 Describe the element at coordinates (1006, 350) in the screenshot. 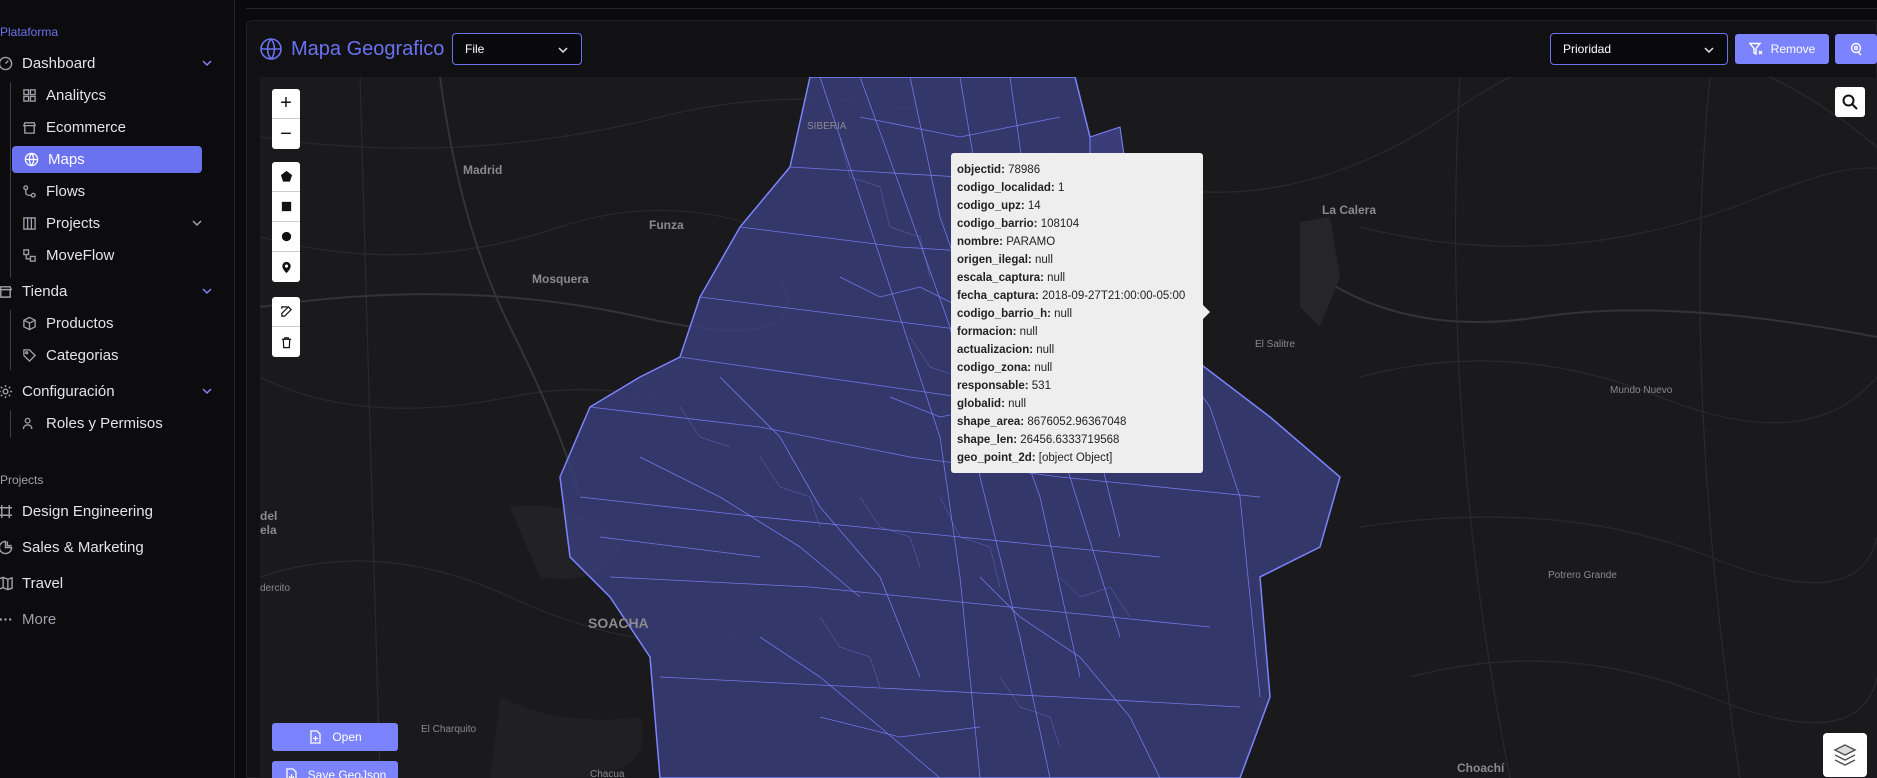

I see `popup-row: actualizacion: null` at that location.